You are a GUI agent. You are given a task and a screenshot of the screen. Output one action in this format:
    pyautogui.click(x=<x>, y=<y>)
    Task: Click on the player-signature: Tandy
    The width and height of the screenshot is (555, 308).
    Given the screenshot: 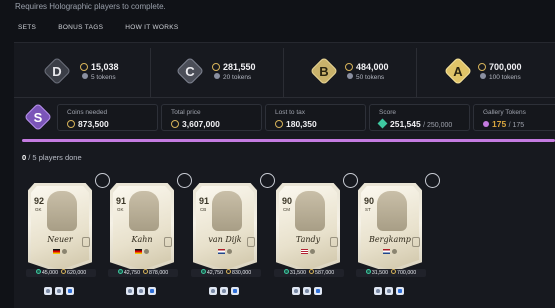 What is the action you would take?
    pyautogui.click(x=308, y=239)
    